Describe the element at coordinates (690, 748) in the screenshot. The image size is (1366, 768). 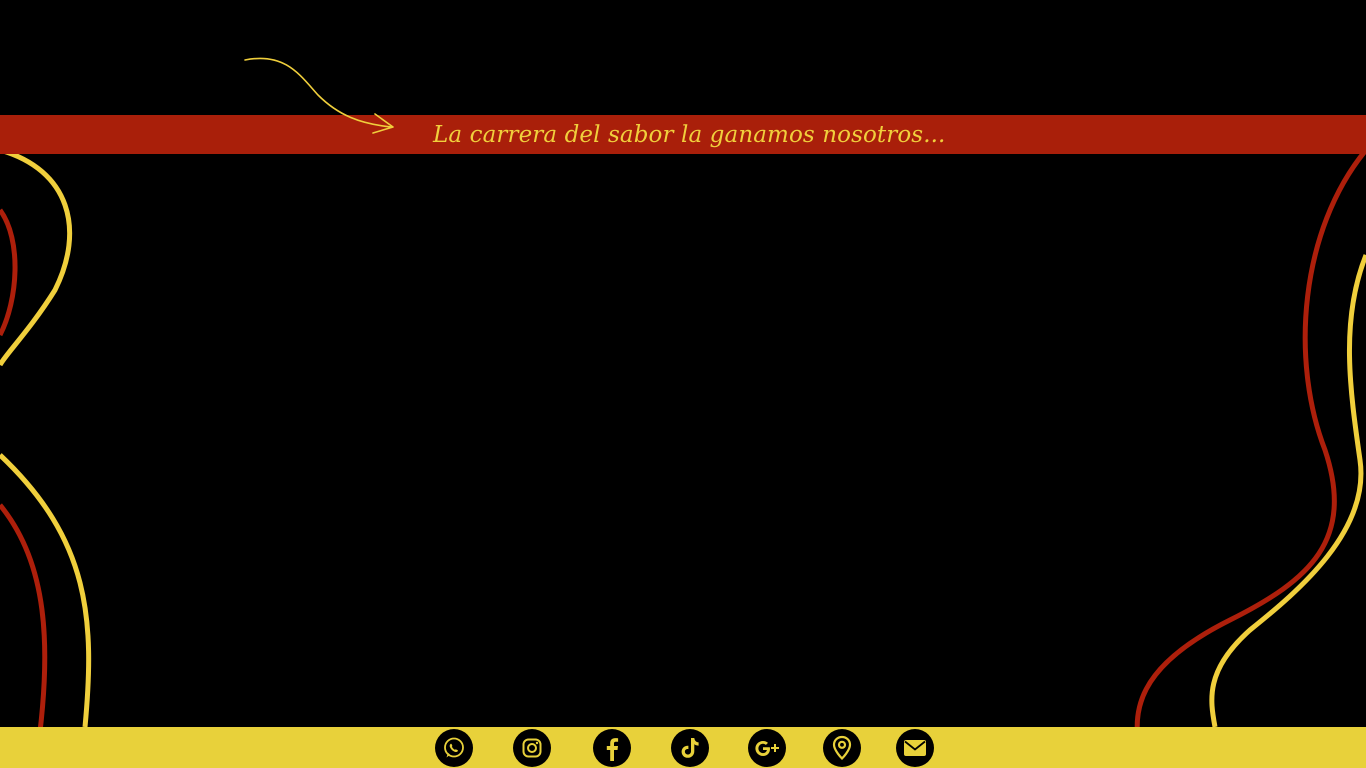
I see `tiktok-icon` at that location.